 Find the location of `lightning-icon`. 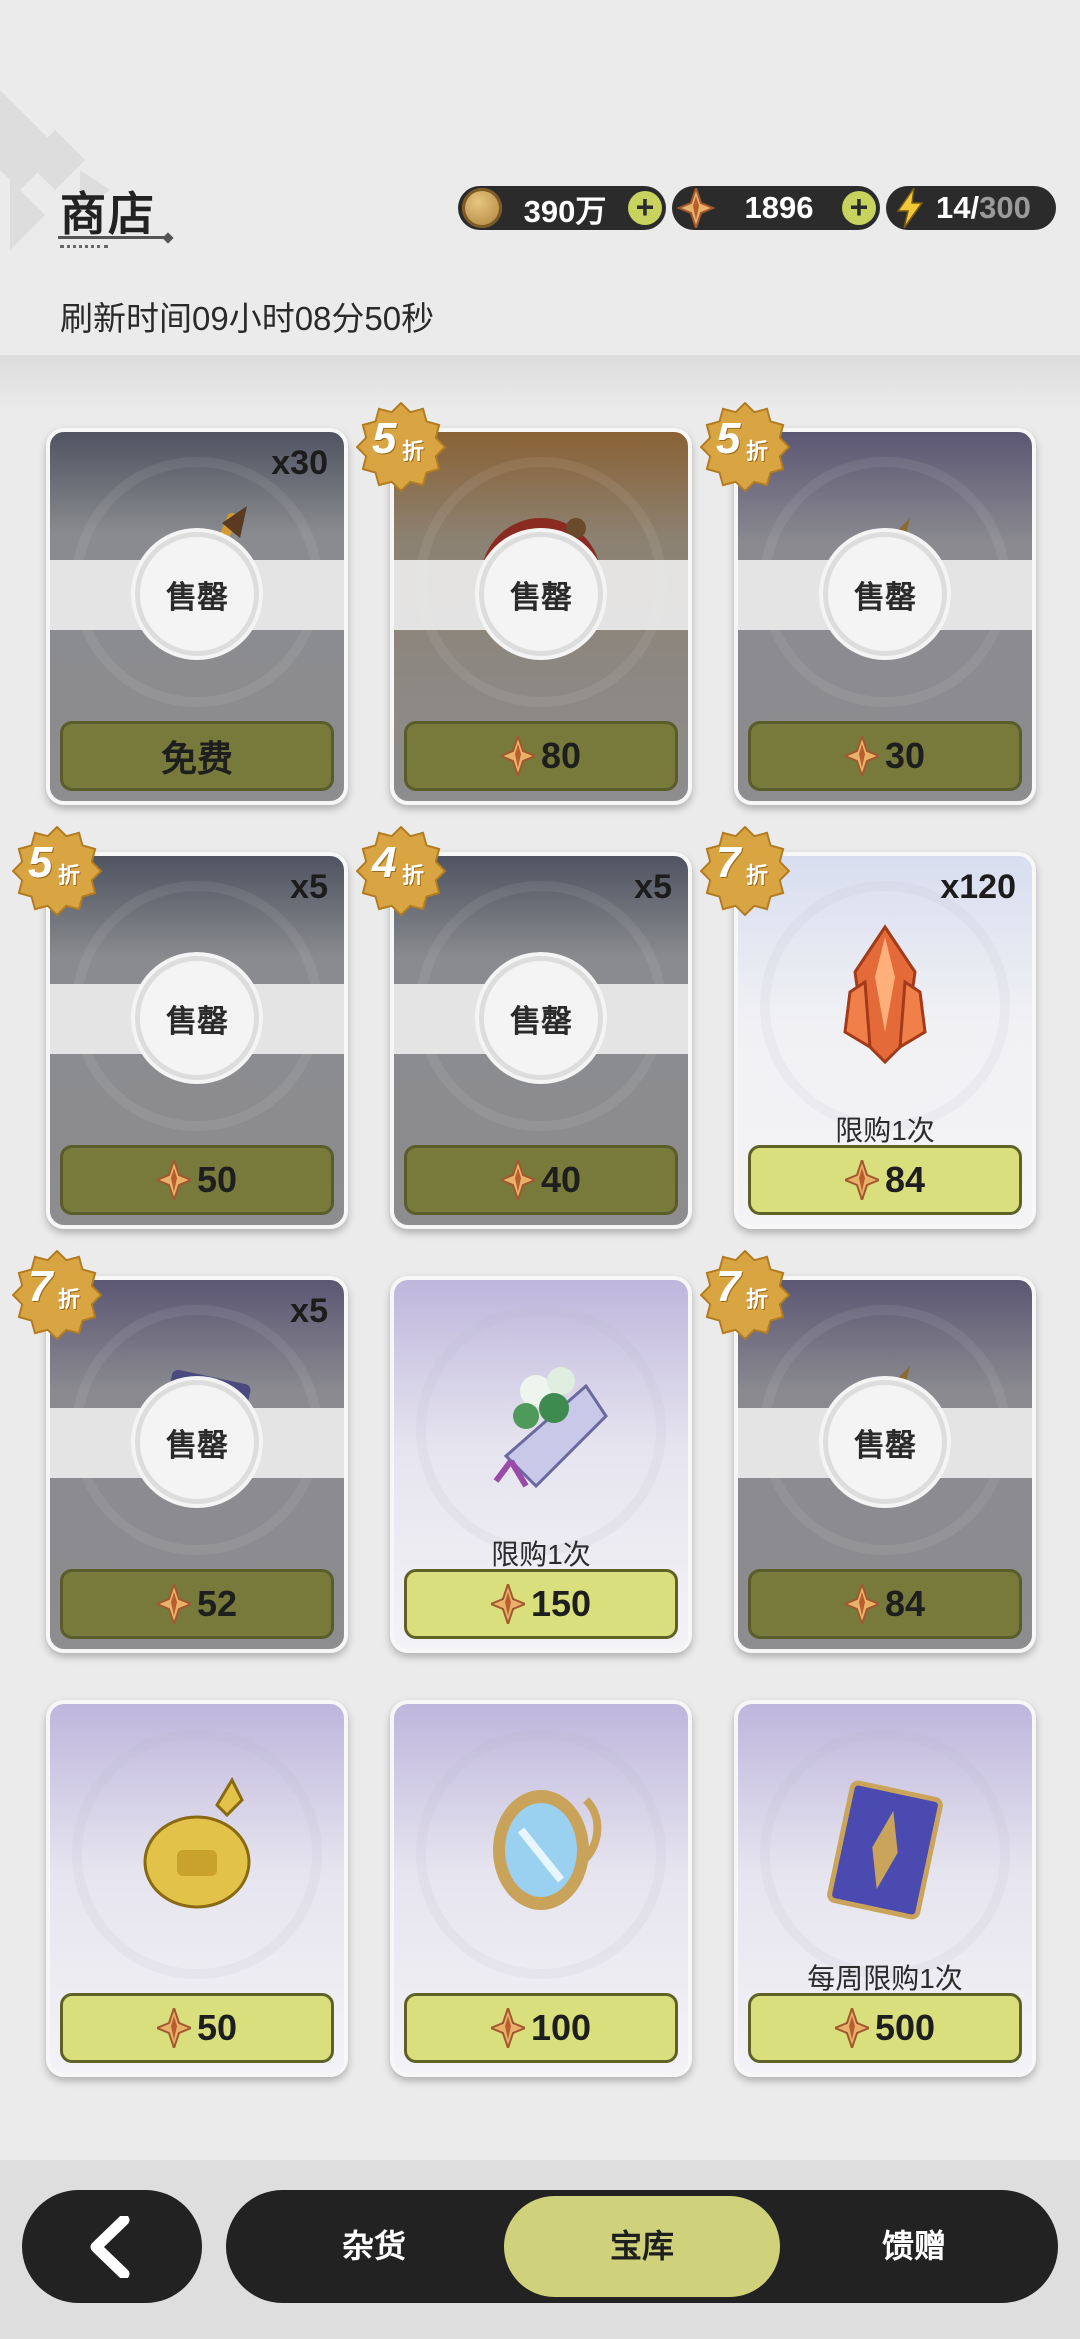

lightning-icon is located at coordinates (910, 208).